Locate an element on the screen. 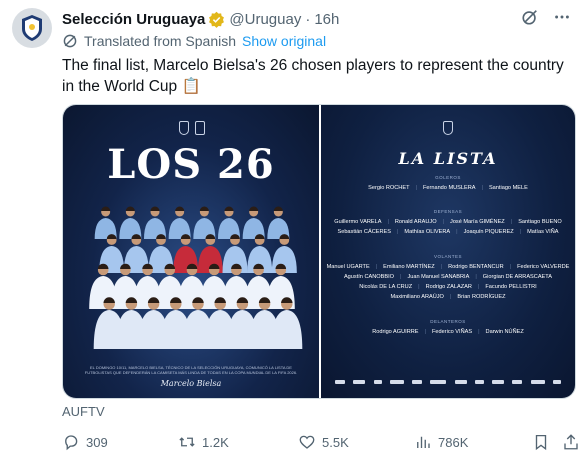  verified-badge-icon is located at coordinates (216, 19).